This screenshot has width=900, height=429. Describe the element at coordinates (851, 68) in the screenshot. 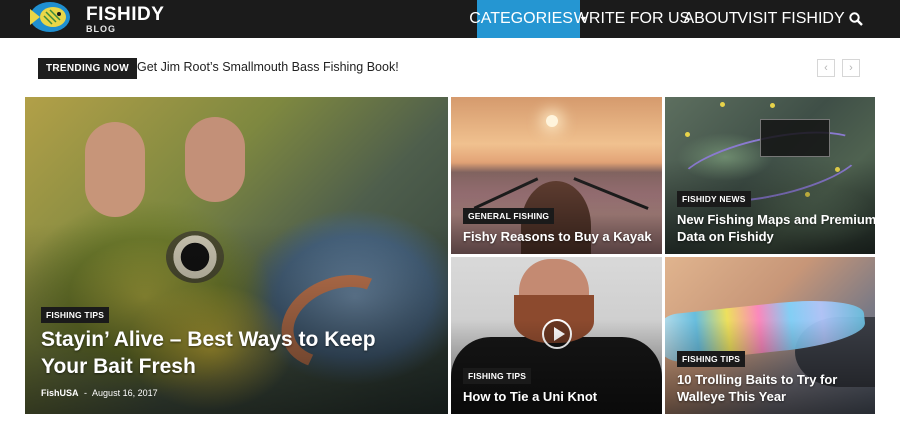

I see `trending-next-button: ›` at that location.